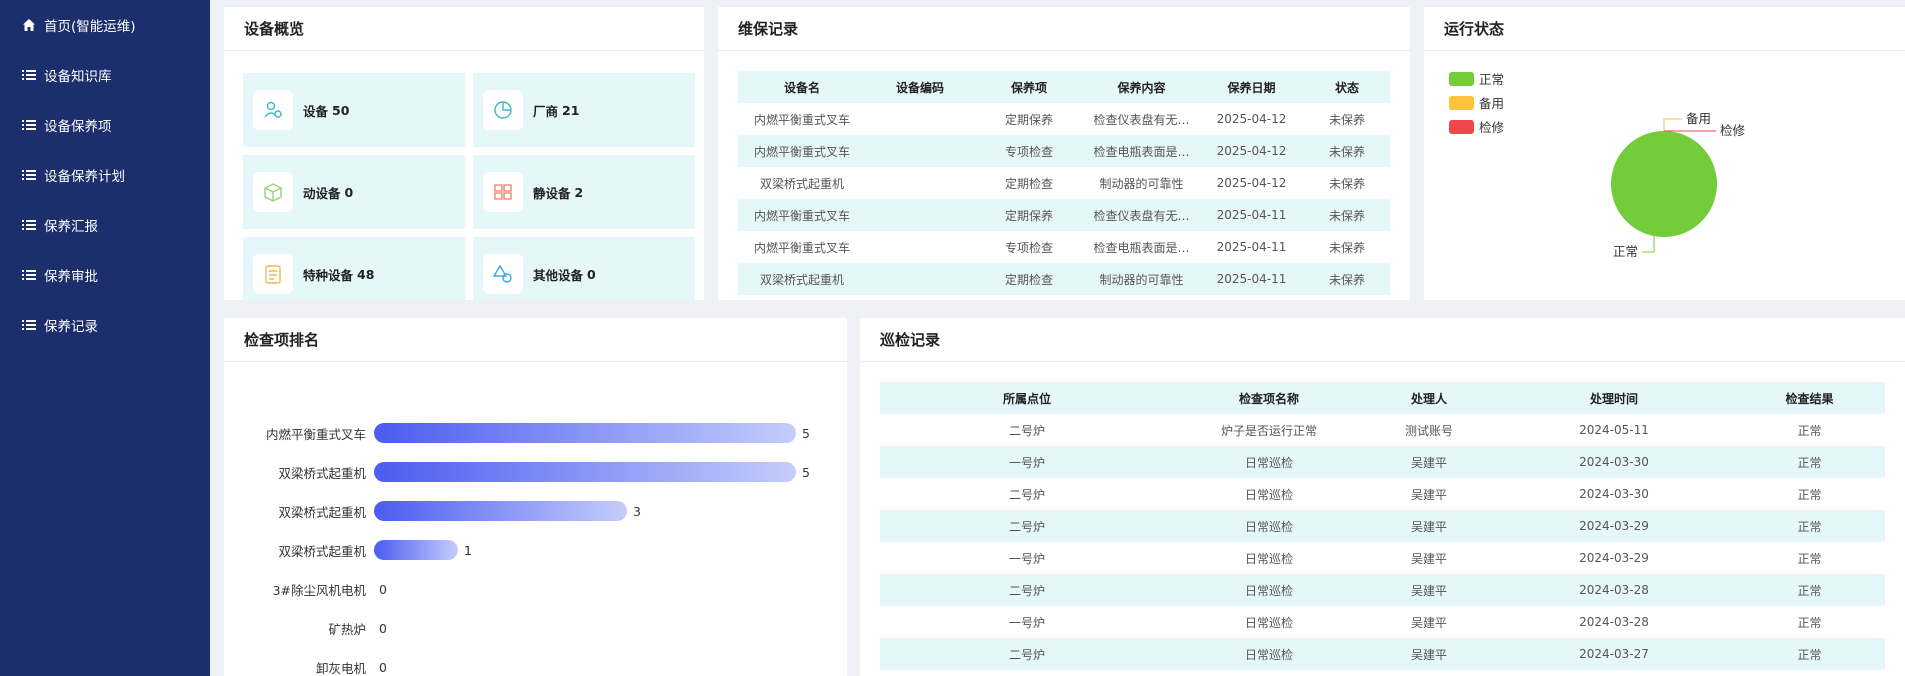 This screenshot has width=1905, height=676. I want to click on maintenance-row: 双梁桥式起重机 定期检查 制动器的可靠性 2025-04-12 未保养, so click(1064, 183).